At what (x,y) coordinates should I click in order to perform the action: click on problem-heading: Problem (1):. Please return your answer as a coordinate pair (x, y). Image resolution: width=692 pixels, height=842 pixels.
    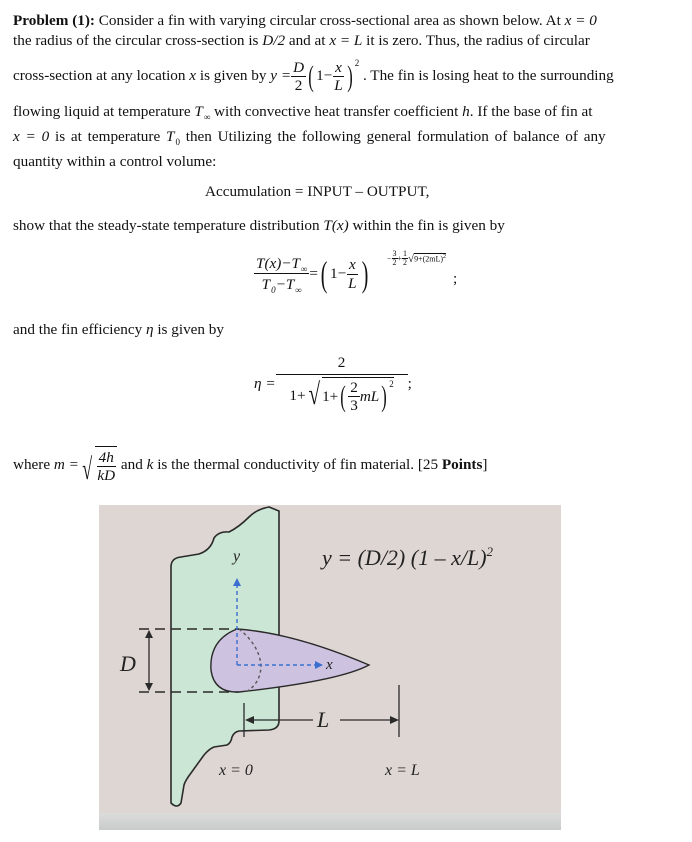
    Looking at the image, I should click on (54, 20).